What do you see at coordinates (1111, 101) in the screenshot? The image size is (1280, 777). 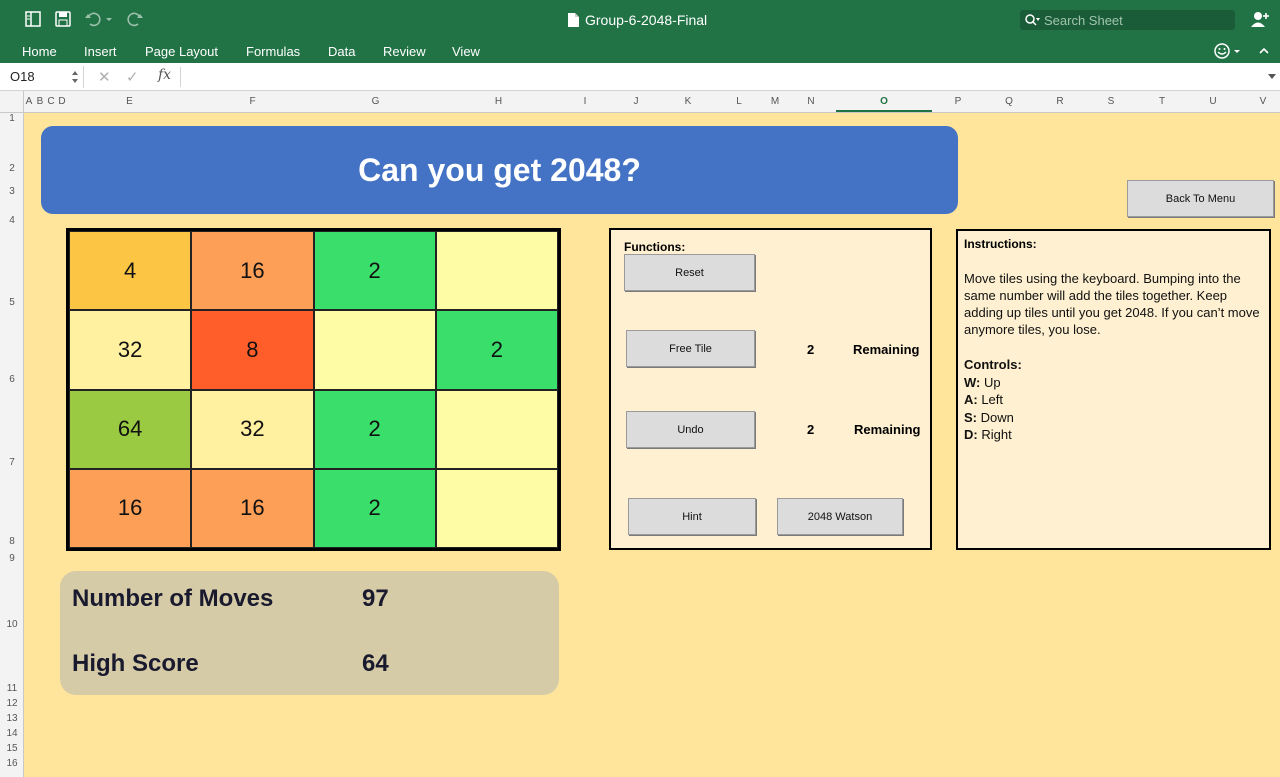 I see `column-header-s: S` at bounding box center [1111, 101].